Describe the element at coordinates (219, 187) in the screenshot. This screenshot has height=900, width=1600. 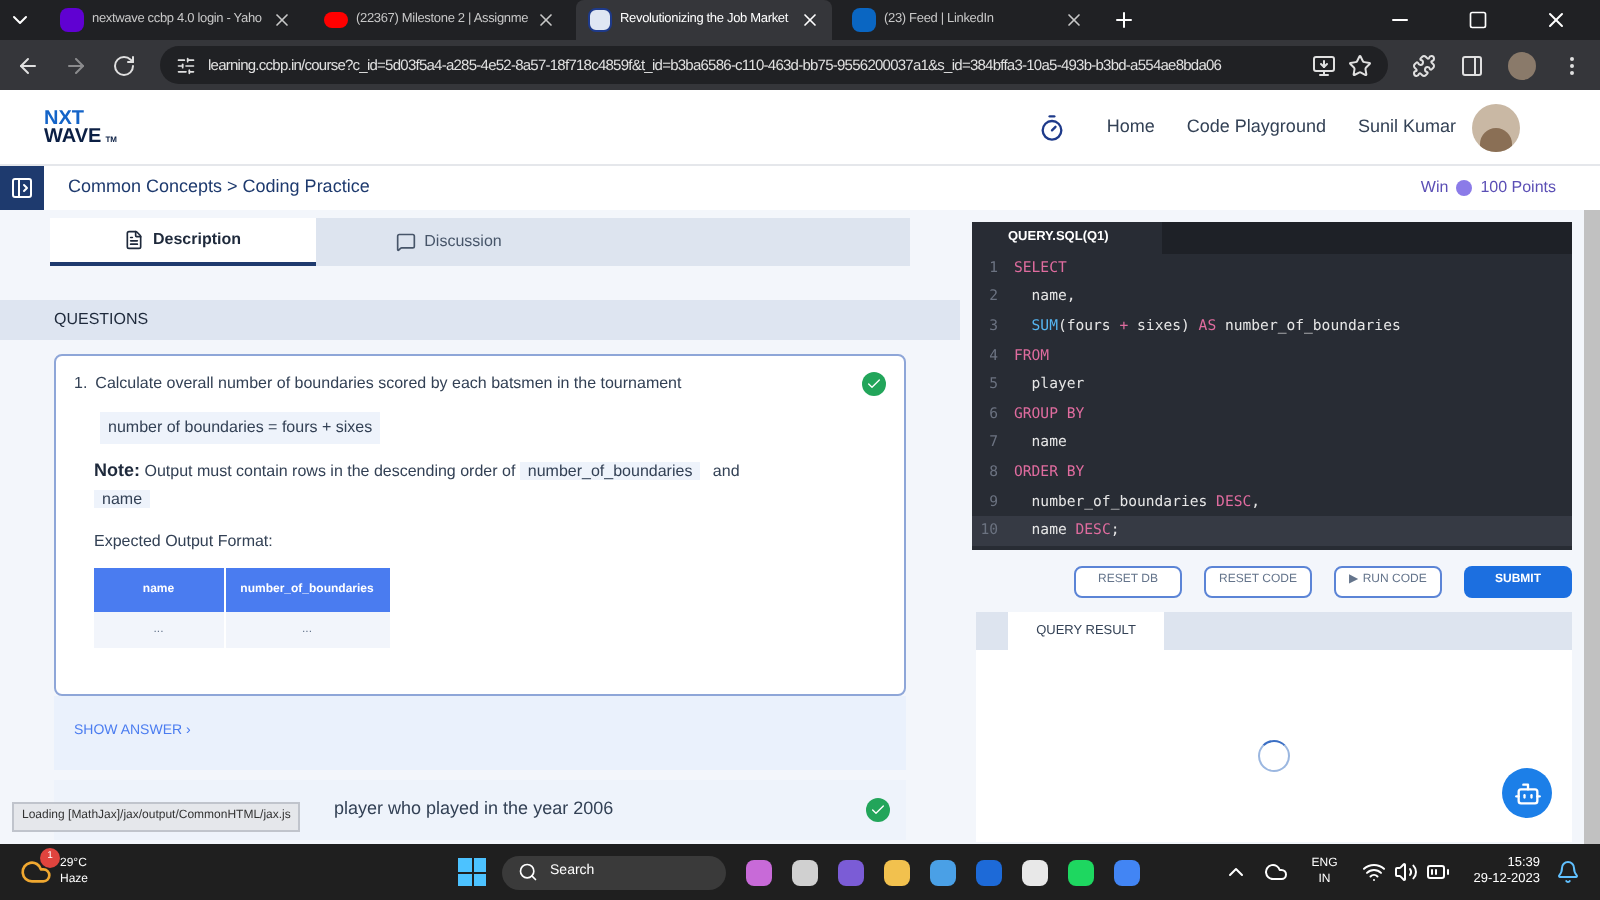
I see `breadcrumb: Common Concepts > Coding Practice` at that location.